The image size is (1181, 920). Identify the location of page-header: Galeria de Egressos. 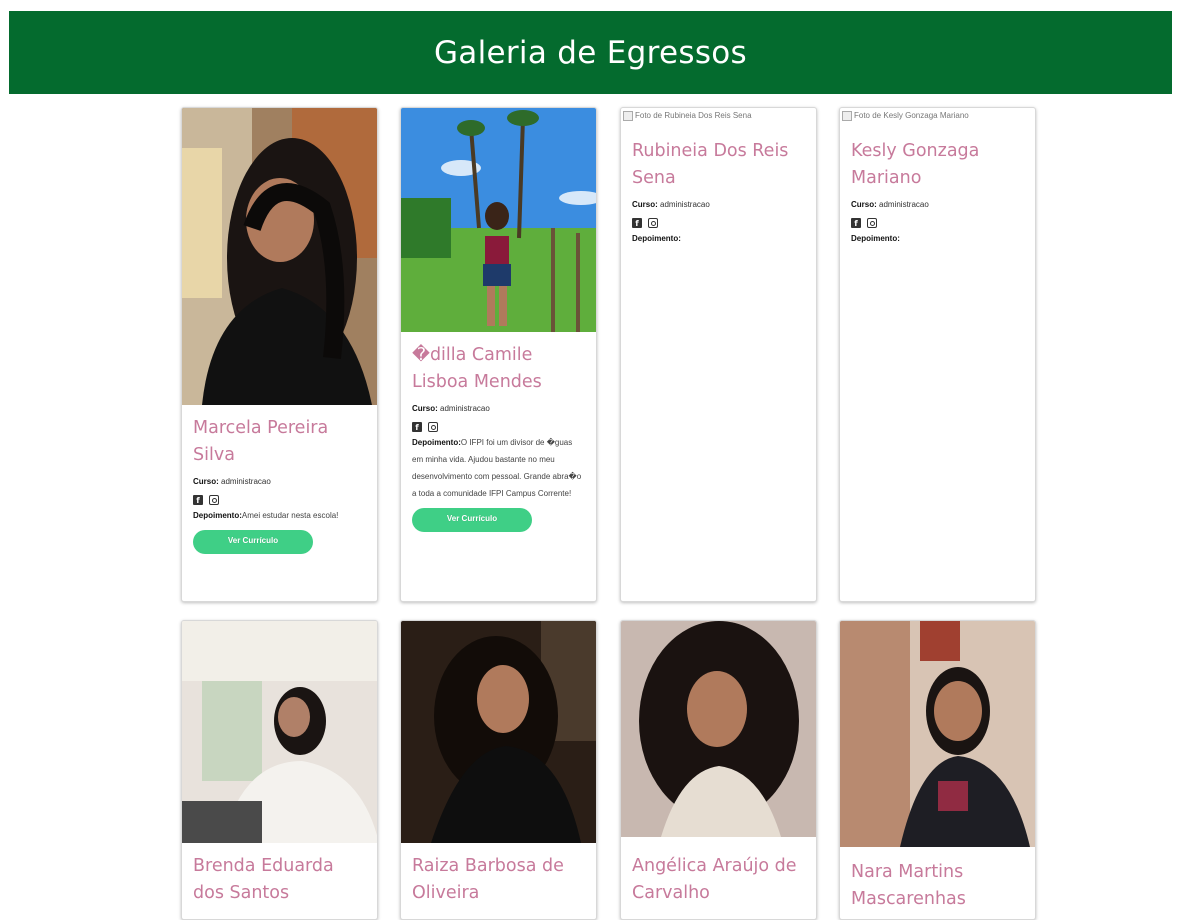
(590, 52).